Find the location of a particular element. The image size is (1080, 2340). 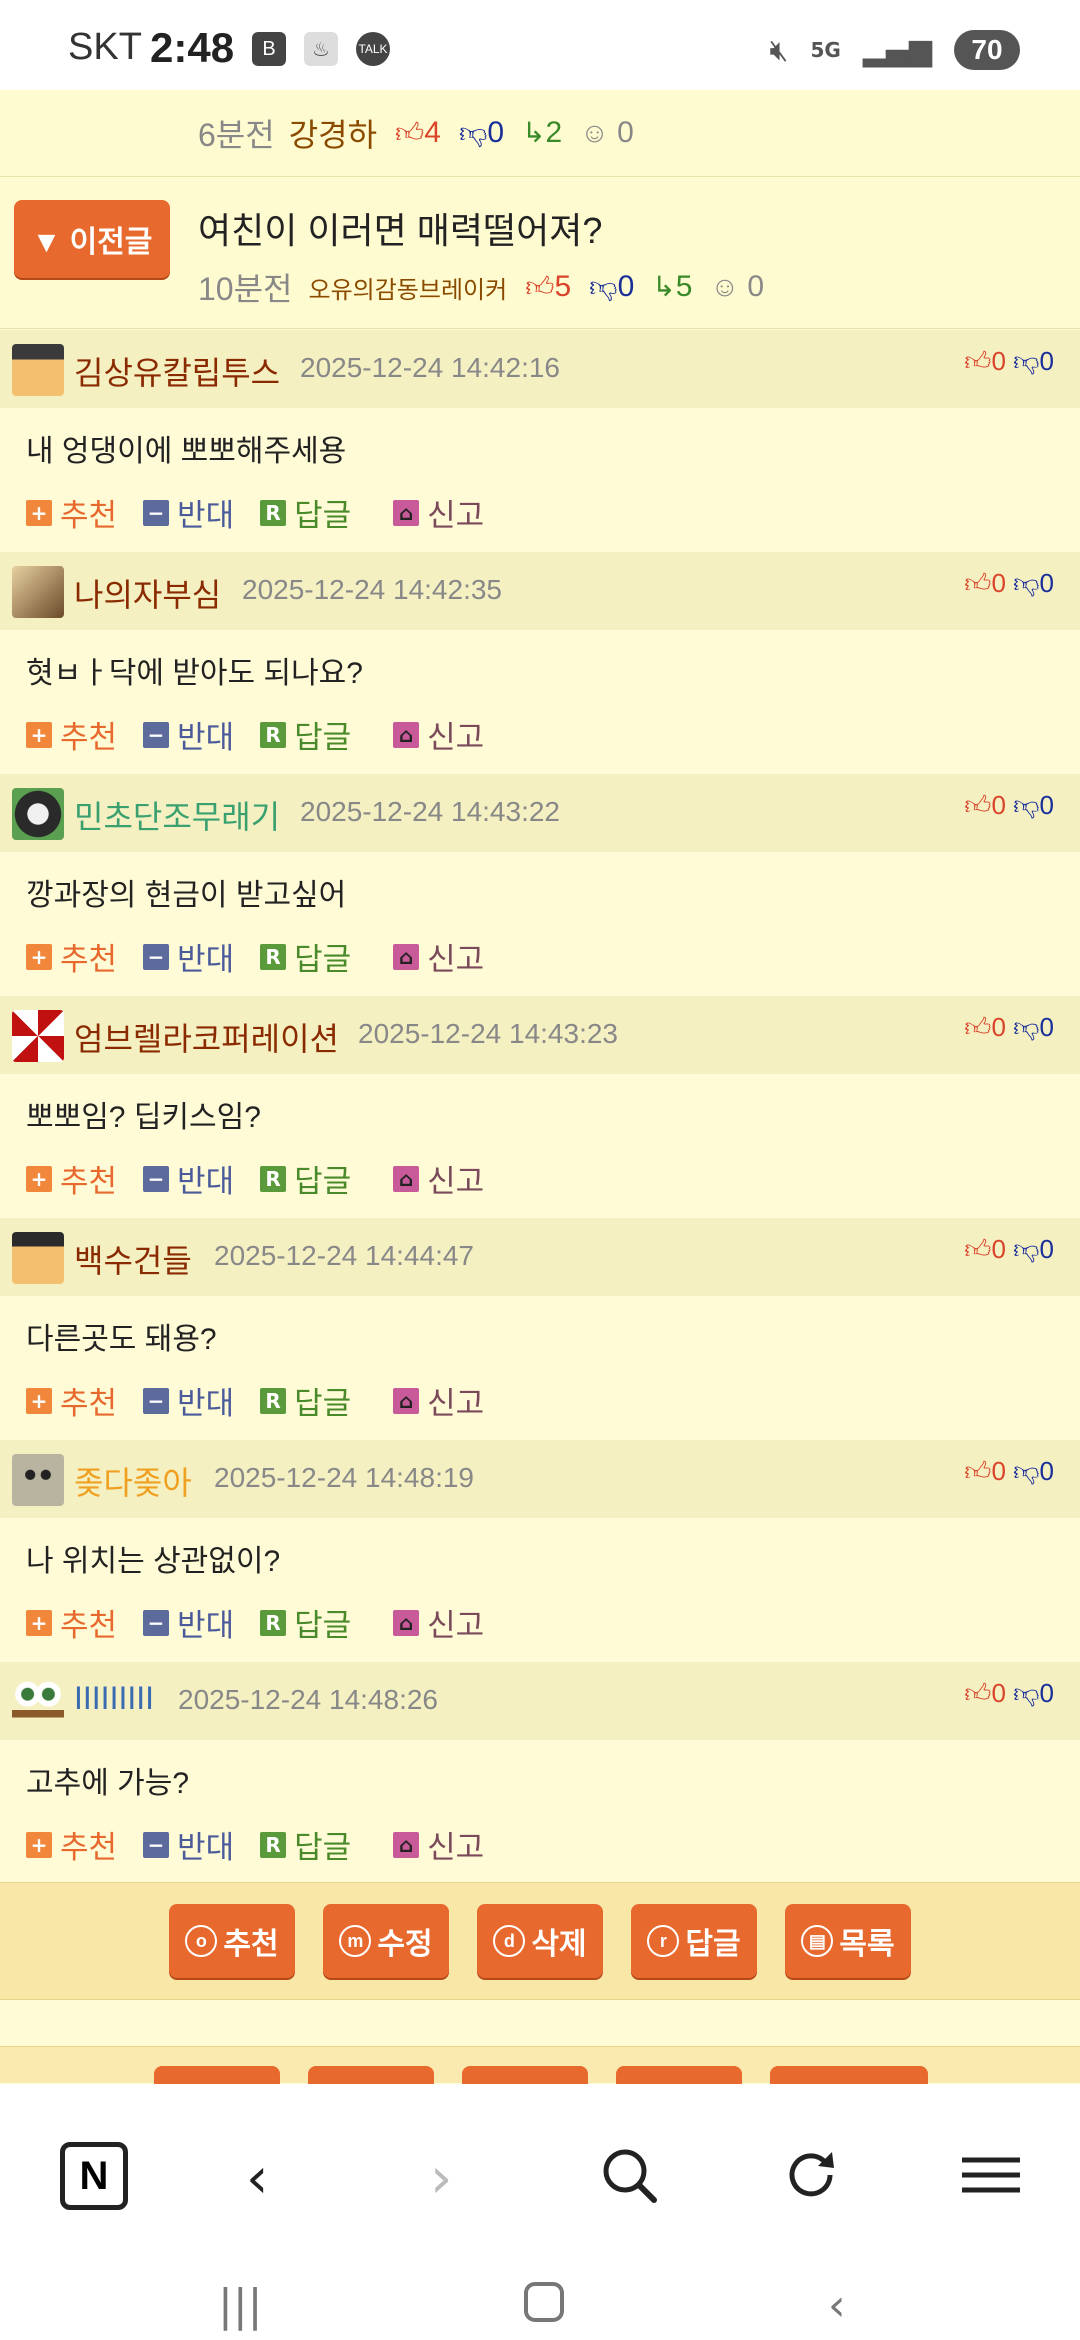

bottom-button-0: o 추천 is located at coordinates (232, 1941).